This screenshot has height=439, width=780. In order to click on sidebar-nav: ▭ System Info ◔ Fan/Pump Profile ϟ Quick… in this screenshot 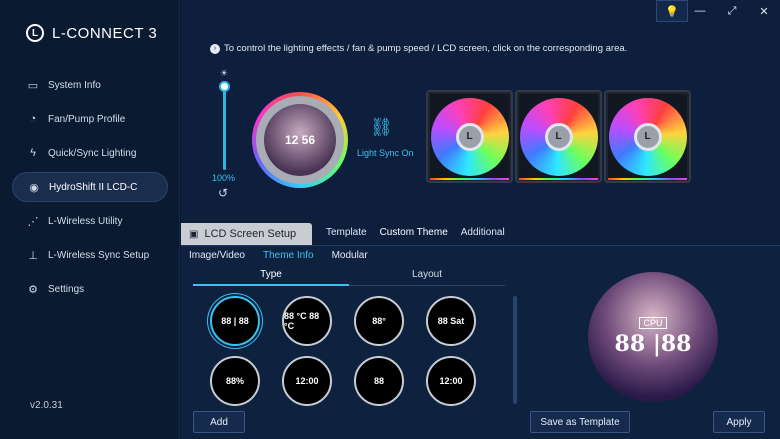, I will do `click(90, 189)`.